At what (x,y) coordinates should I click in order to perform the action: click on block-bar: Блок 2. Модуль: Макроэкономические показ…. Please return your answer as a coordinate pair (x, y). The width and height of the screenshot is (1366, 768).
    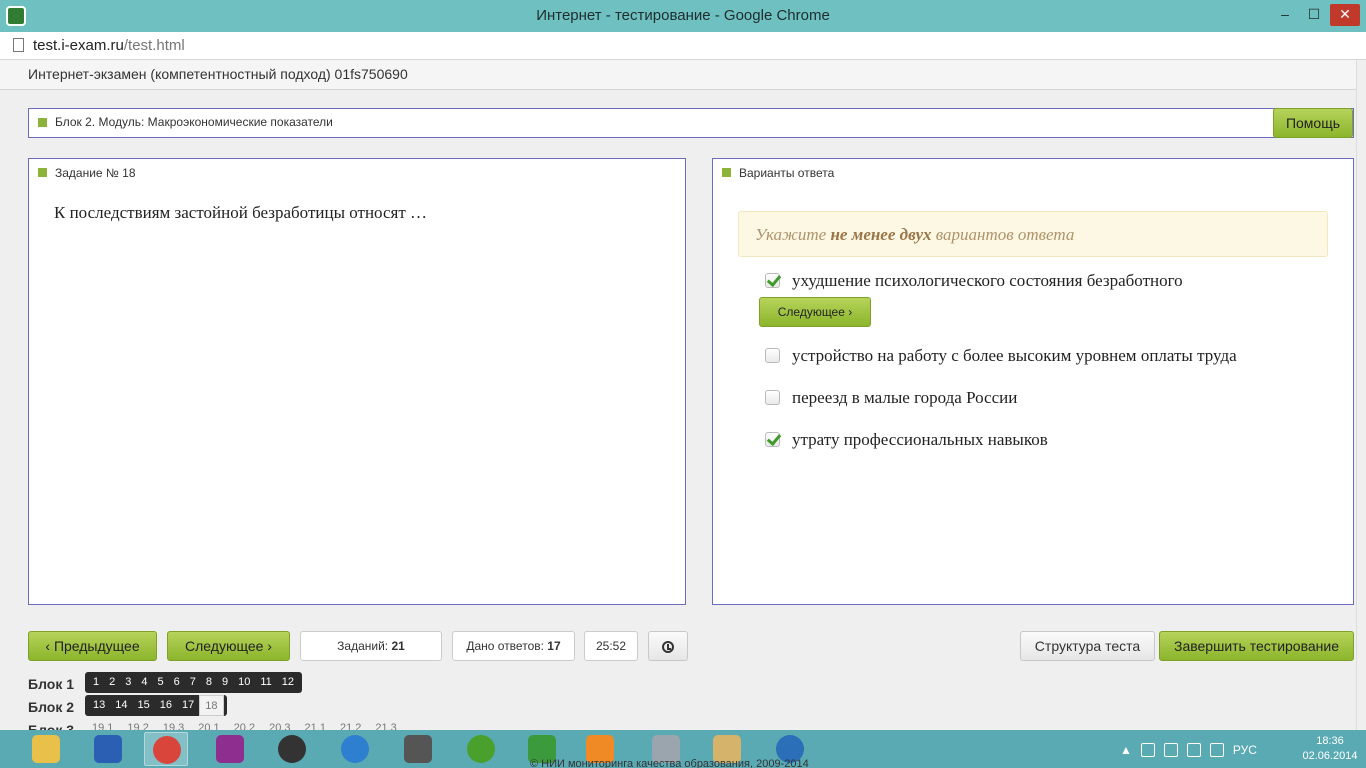
    Looking at the image, I should click on (691, 123).